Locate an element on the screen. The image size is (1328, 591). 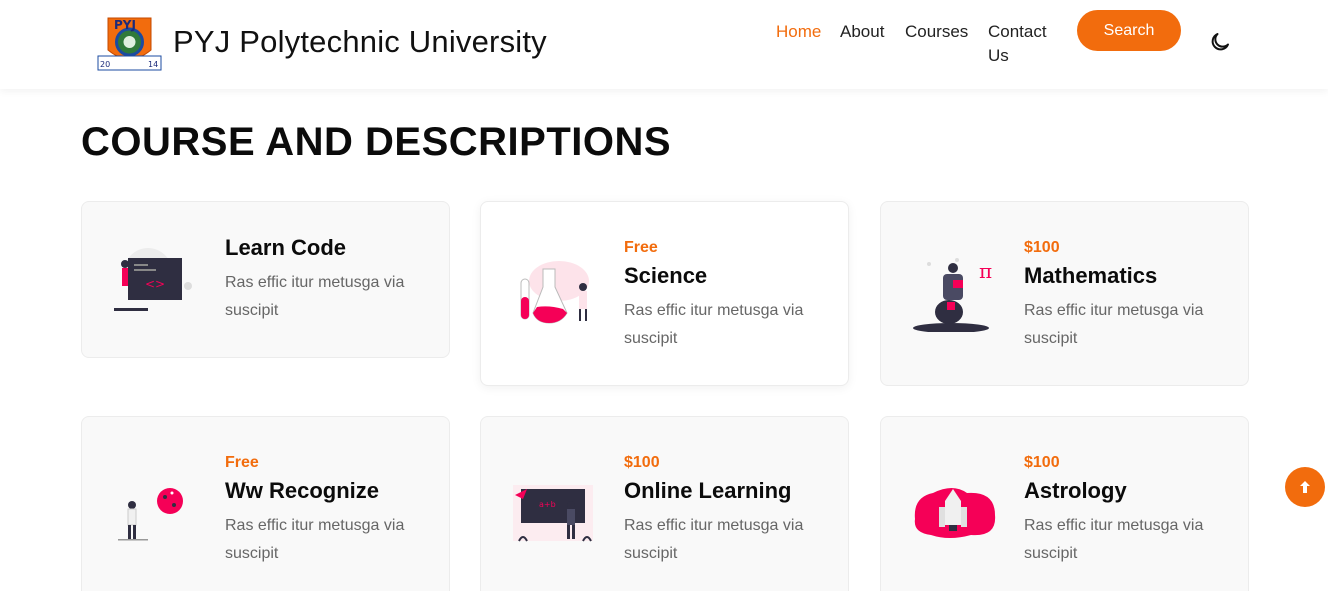
nav-home: Home is located at coordinates (798, 32).